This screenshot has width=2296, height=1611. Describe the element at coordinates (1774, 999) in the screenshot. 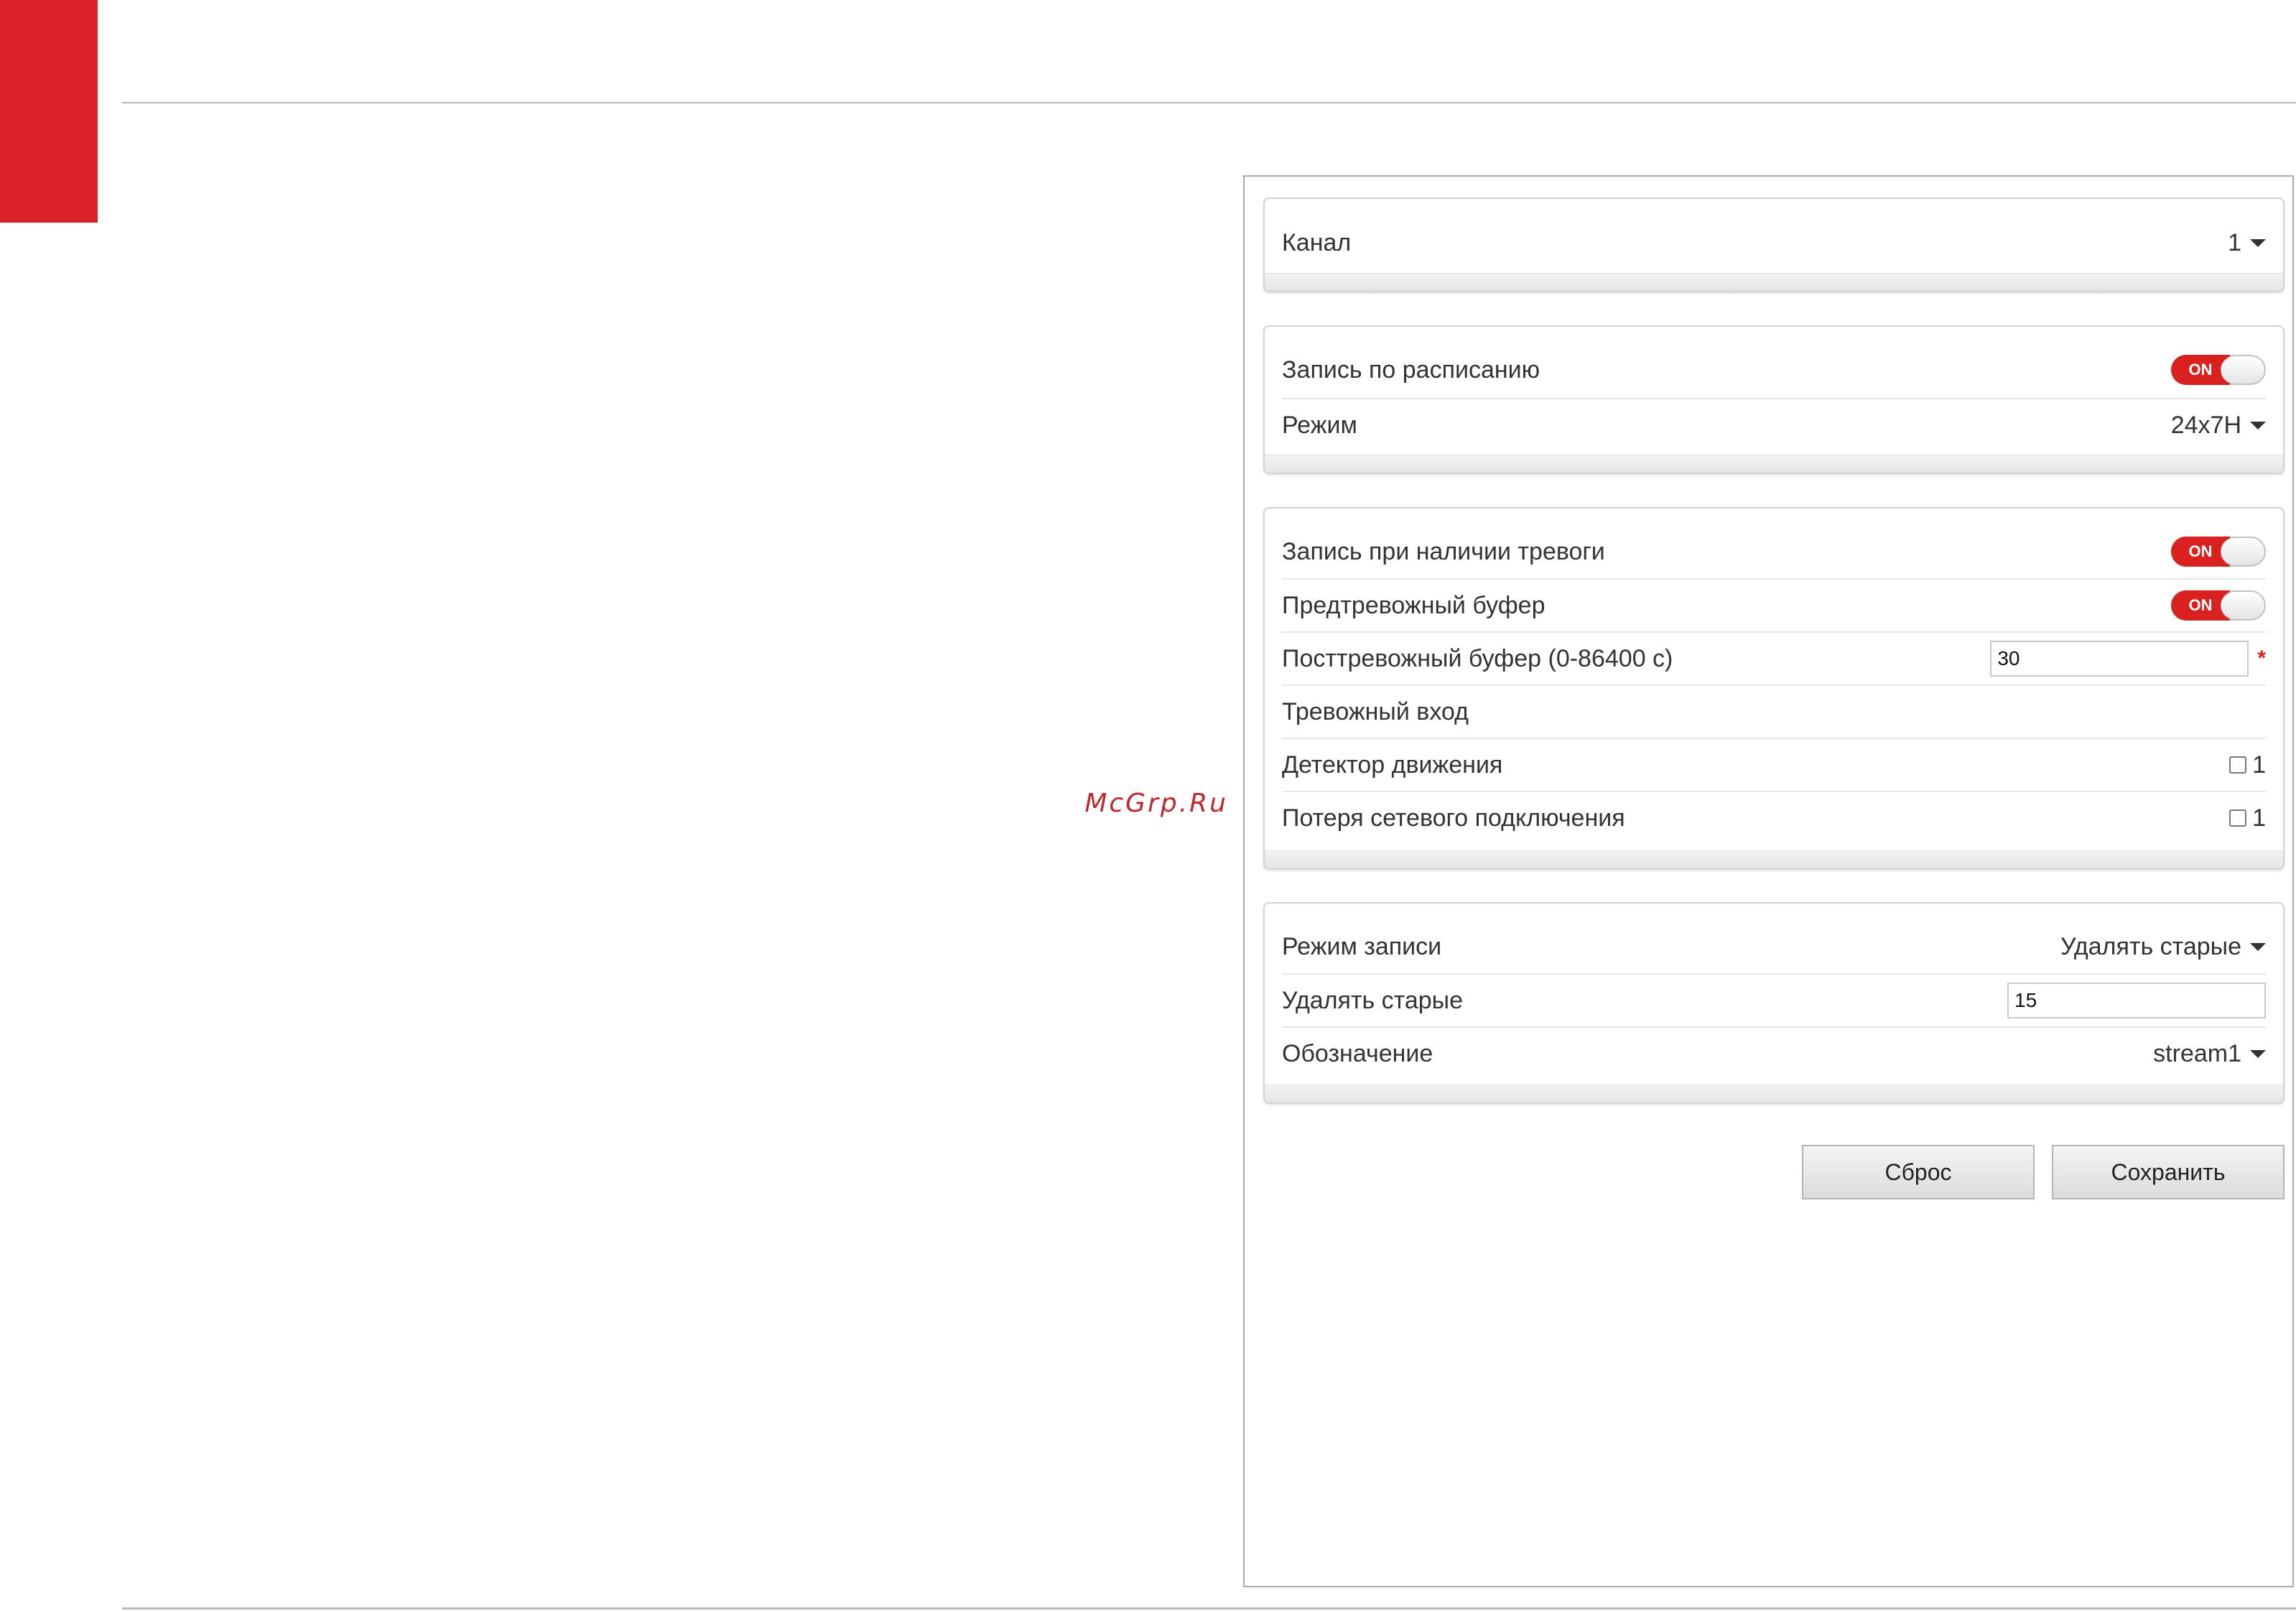

I see `delete-old-row: Удалять старые` at that location.